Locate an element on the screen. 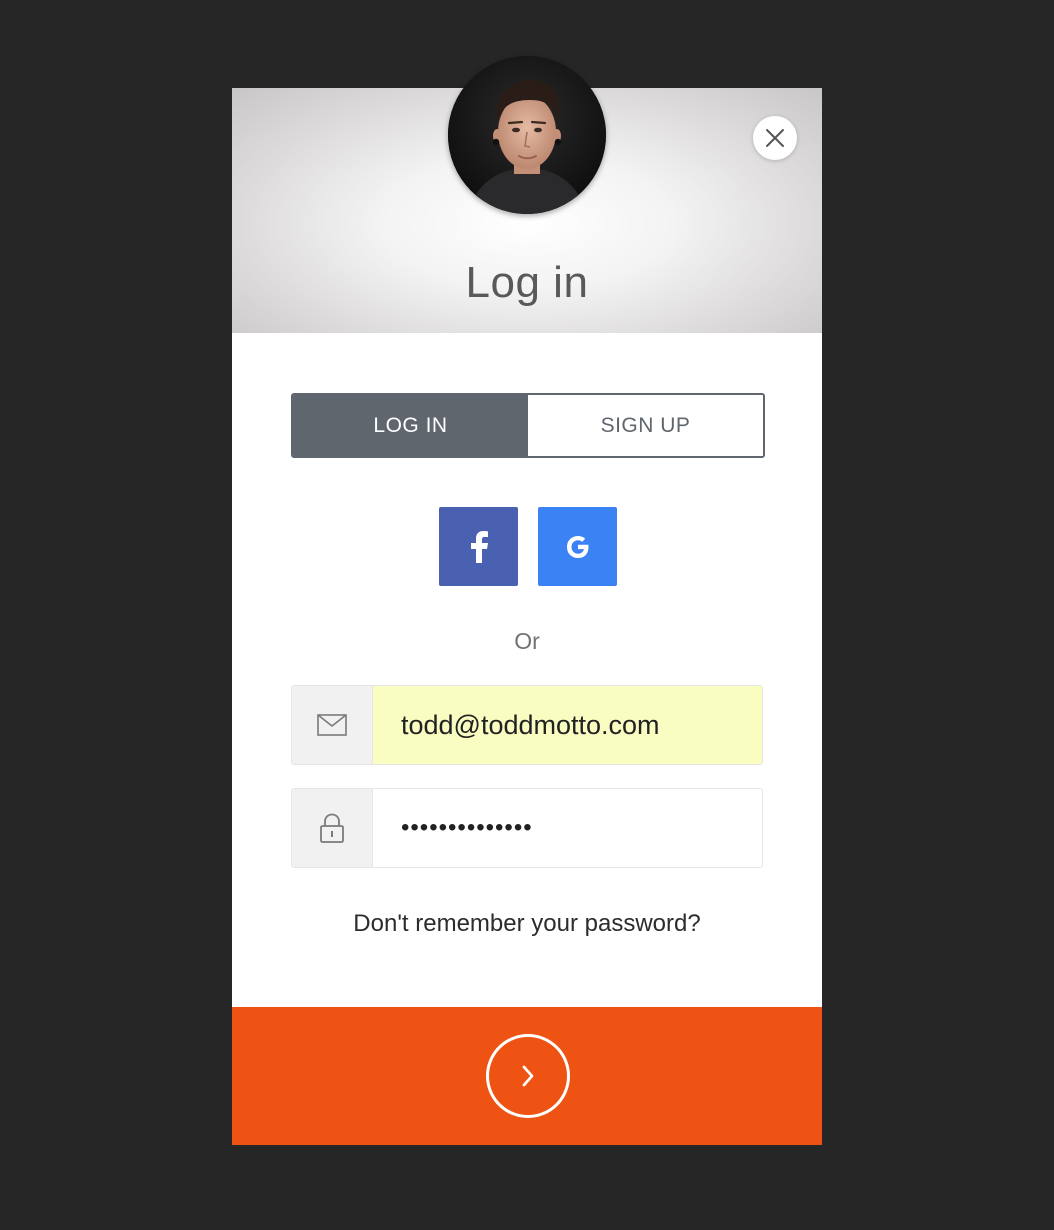 The height and width of the screenshot is (1230, 1054). google-login-button is located at coordinates (577, 546).